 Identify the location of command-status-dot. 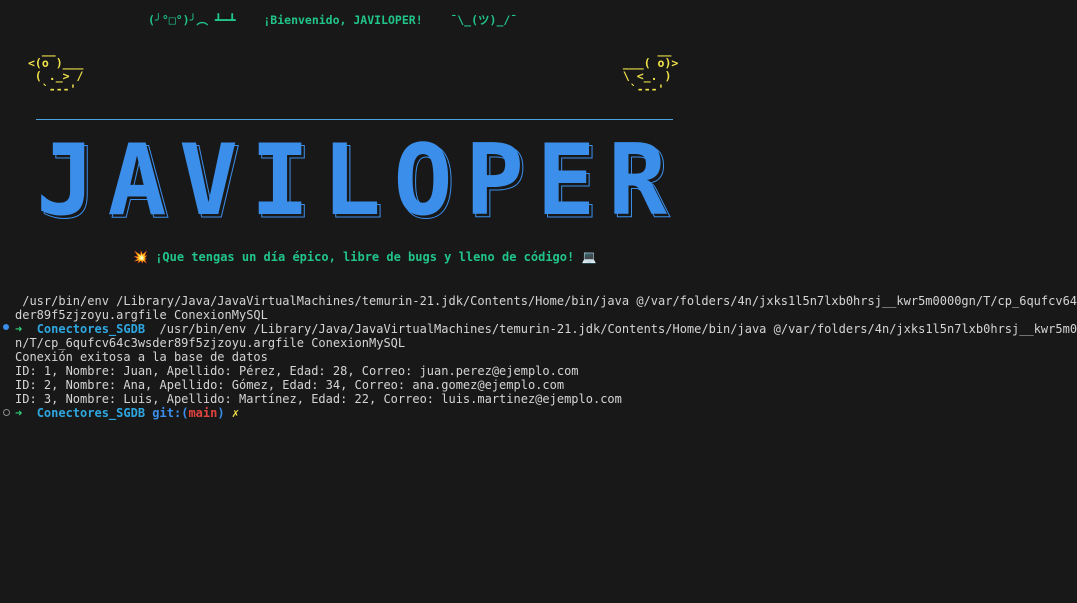
(6, 327).